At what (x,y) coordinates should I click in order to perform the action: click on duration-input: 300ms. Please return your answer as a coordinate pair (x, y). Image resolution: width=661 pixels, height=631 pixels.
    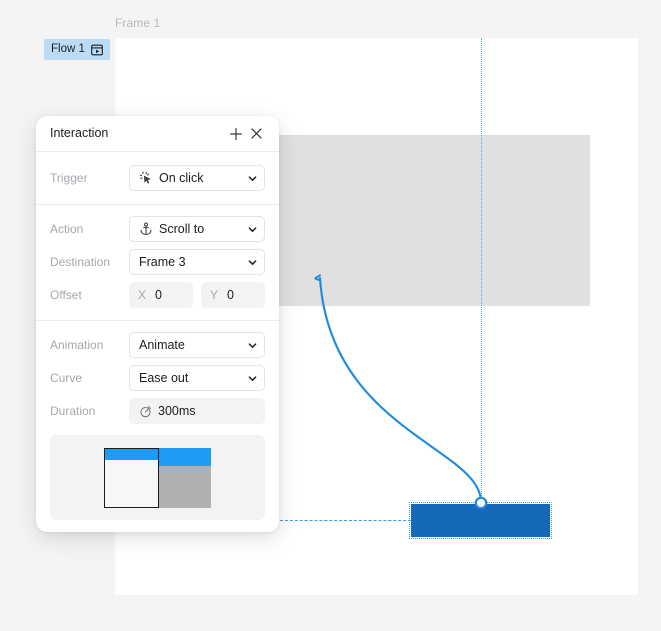
    Looking at the image, I should click on (197, 411).